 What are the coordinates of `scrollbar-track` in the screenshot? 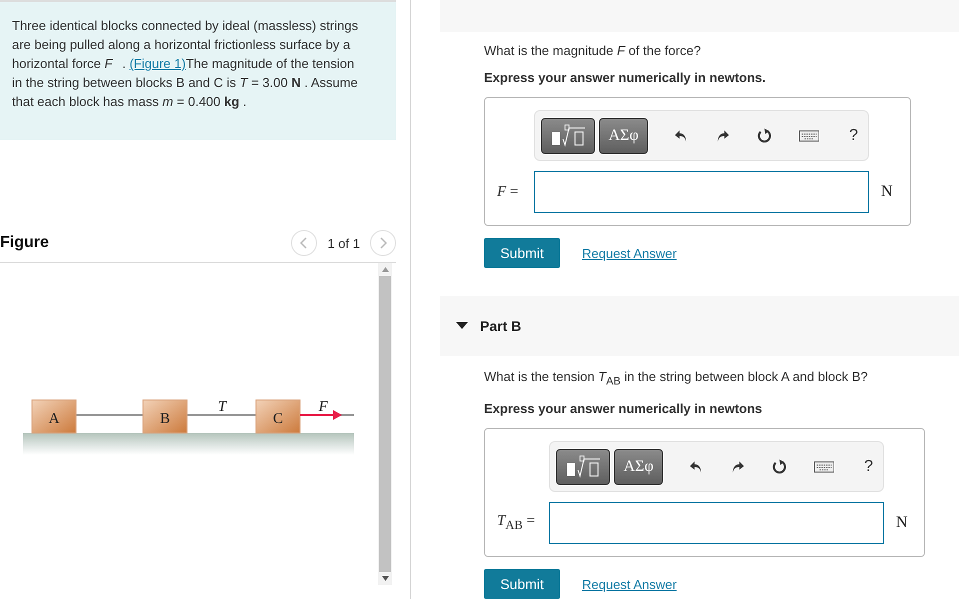 It's located at (385, 424).